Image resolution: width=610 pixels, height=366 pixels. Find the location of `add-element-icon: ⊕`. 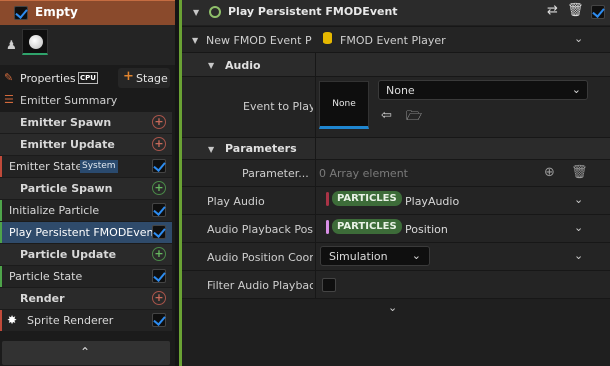

add-element-icon: ⊕ is located at coordinates (549, 172).